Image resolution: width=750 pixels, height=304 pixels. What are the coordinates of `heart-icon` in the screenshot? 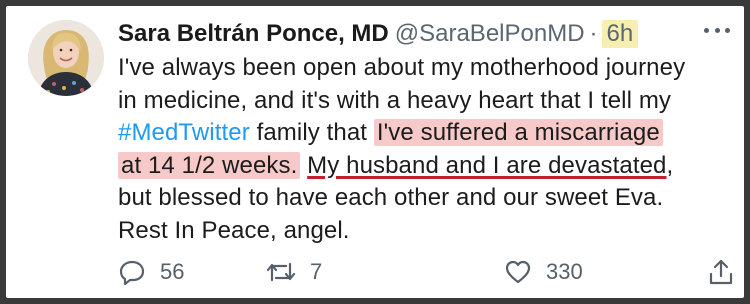 It's located at (518, 272).